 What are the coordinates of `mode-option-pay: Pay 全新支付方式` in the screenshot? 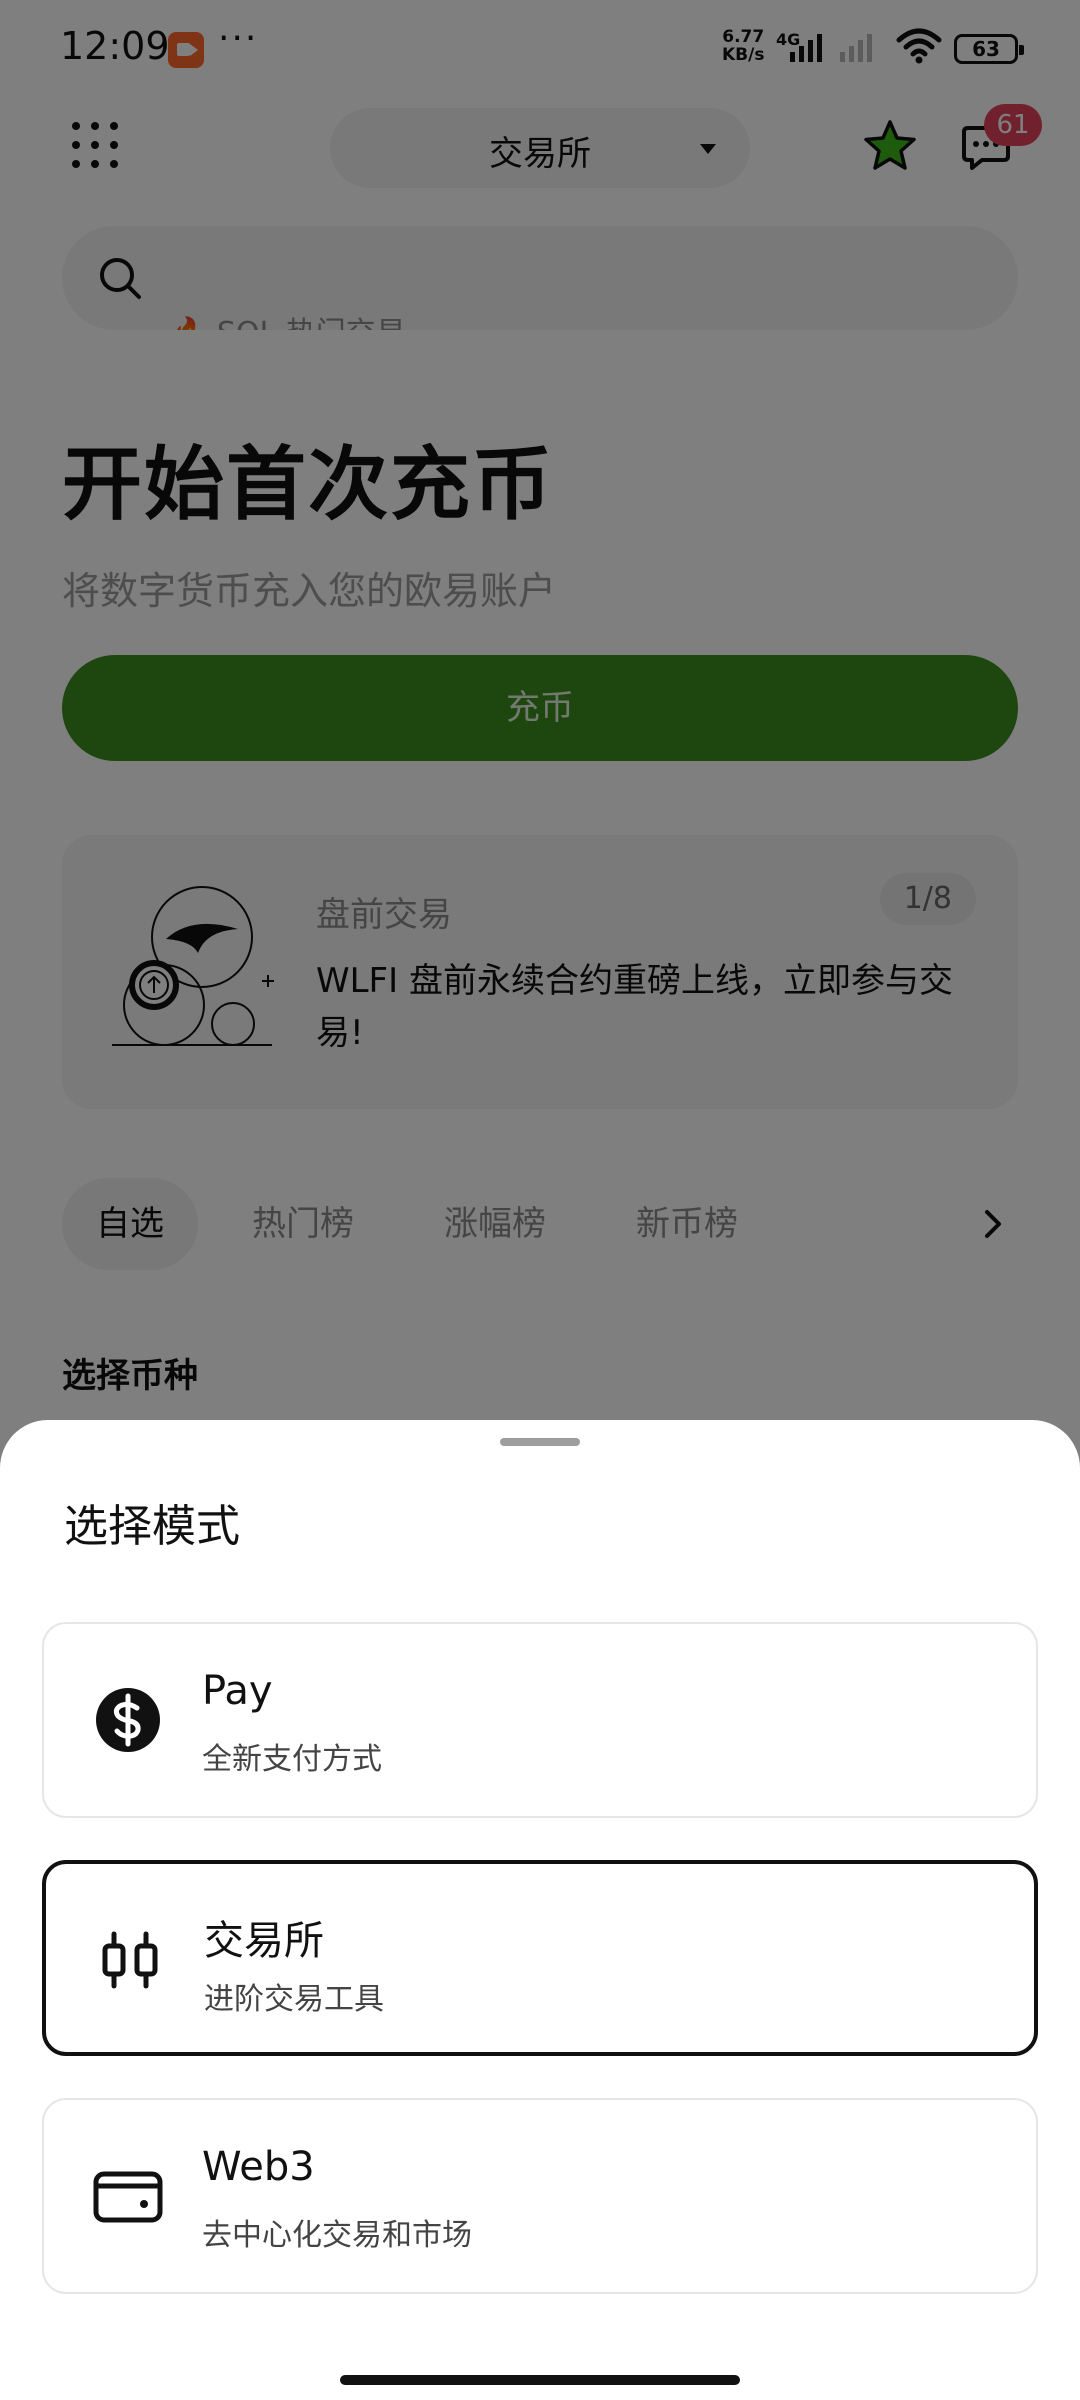 It's located at (540, 1720).